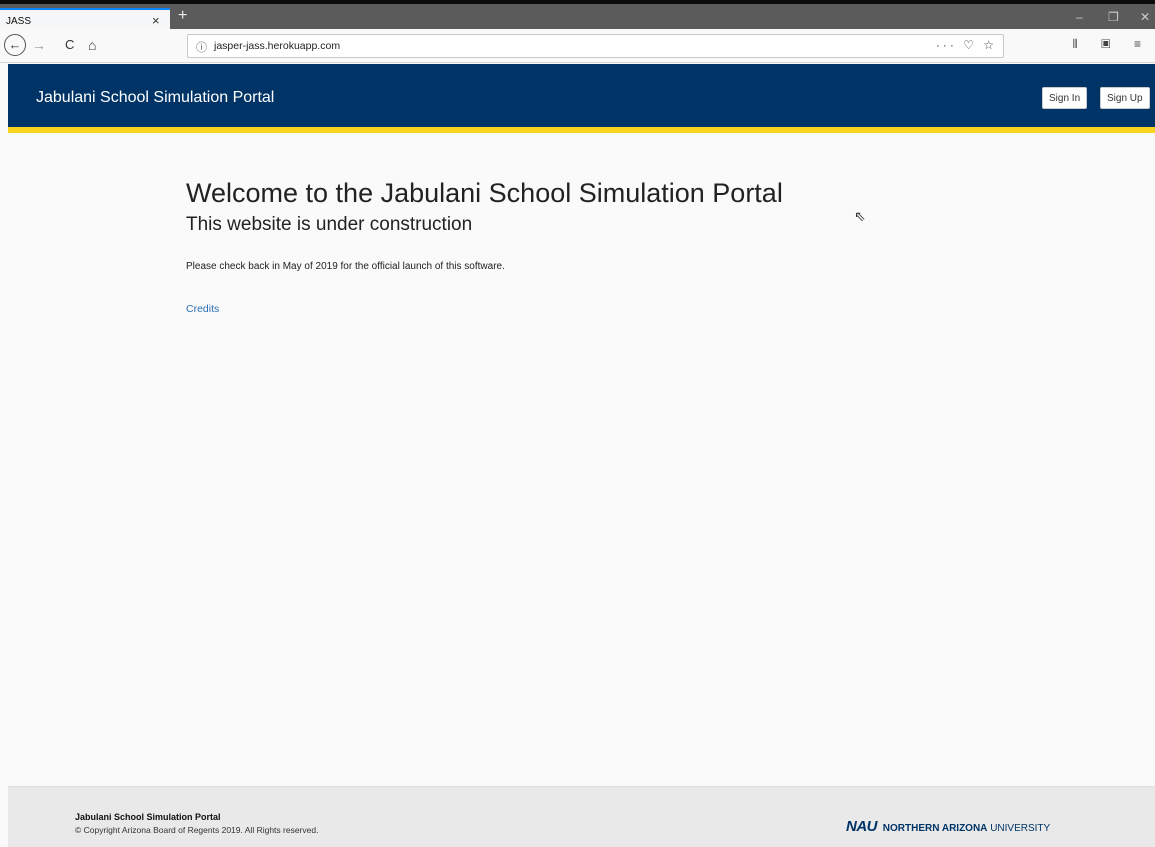 This screenshot has height=847, width=1155. I want to click on page-subtitle: This website is under construction, so click(329, 224).